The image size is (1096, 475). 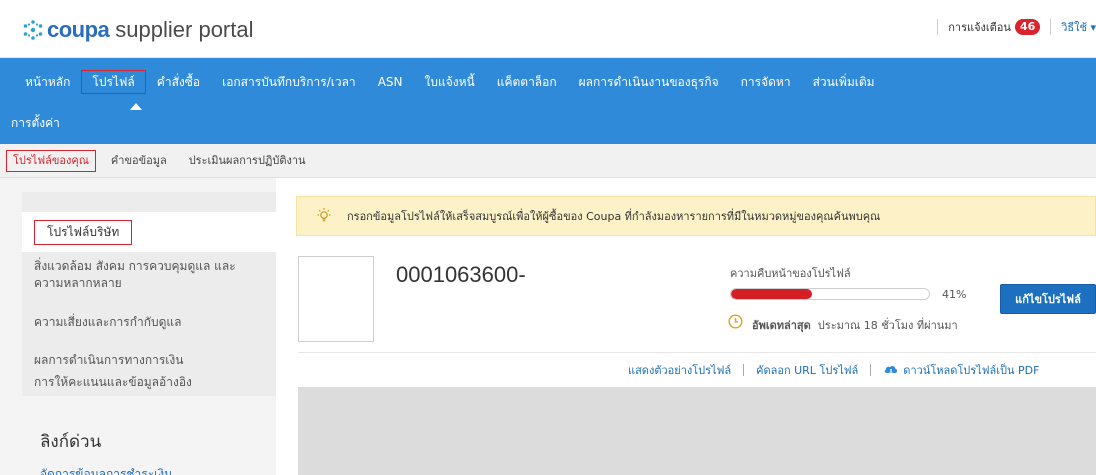 What do you see at coordinates (149, 360) in the screenshot?
I see `sidebar-item-financial-performance: ผลการดำเนินการทางการเงิน` at bounding box center [149, 360].